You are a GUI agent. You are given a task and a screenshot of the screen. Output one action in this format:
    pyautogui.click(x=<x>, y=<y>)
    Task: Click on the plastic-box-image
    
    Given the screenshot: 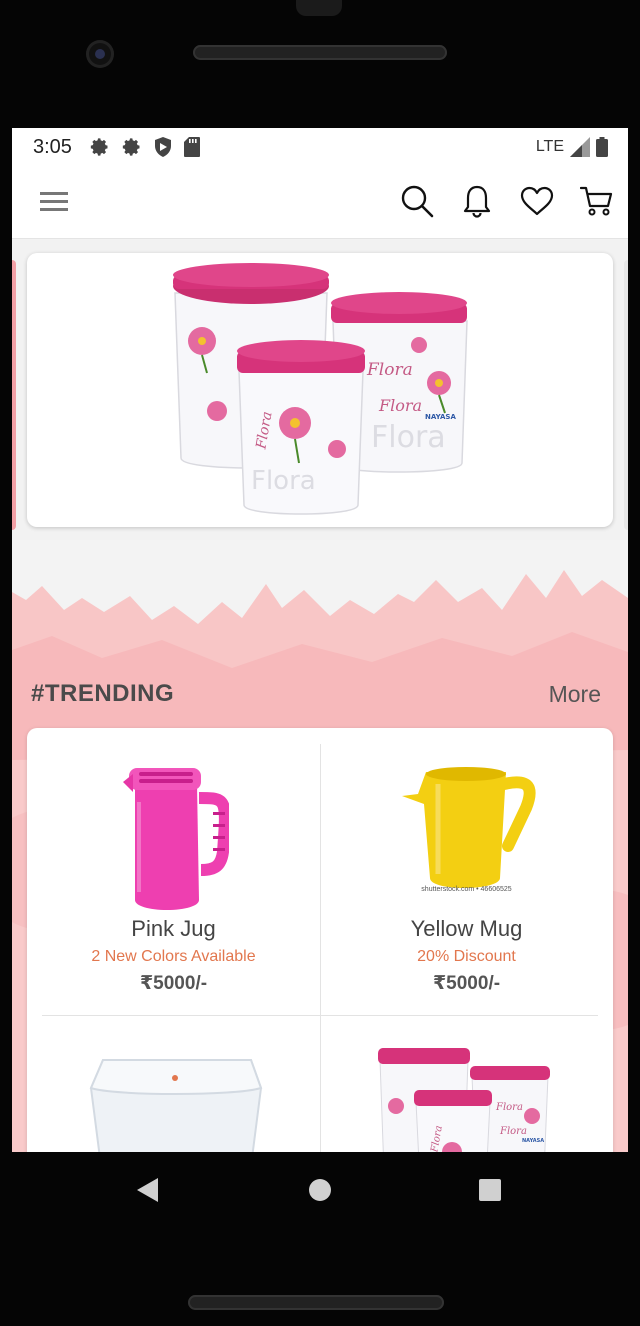 What is the action you would take?
    pyautogui.click(x=176, y=1105)
    